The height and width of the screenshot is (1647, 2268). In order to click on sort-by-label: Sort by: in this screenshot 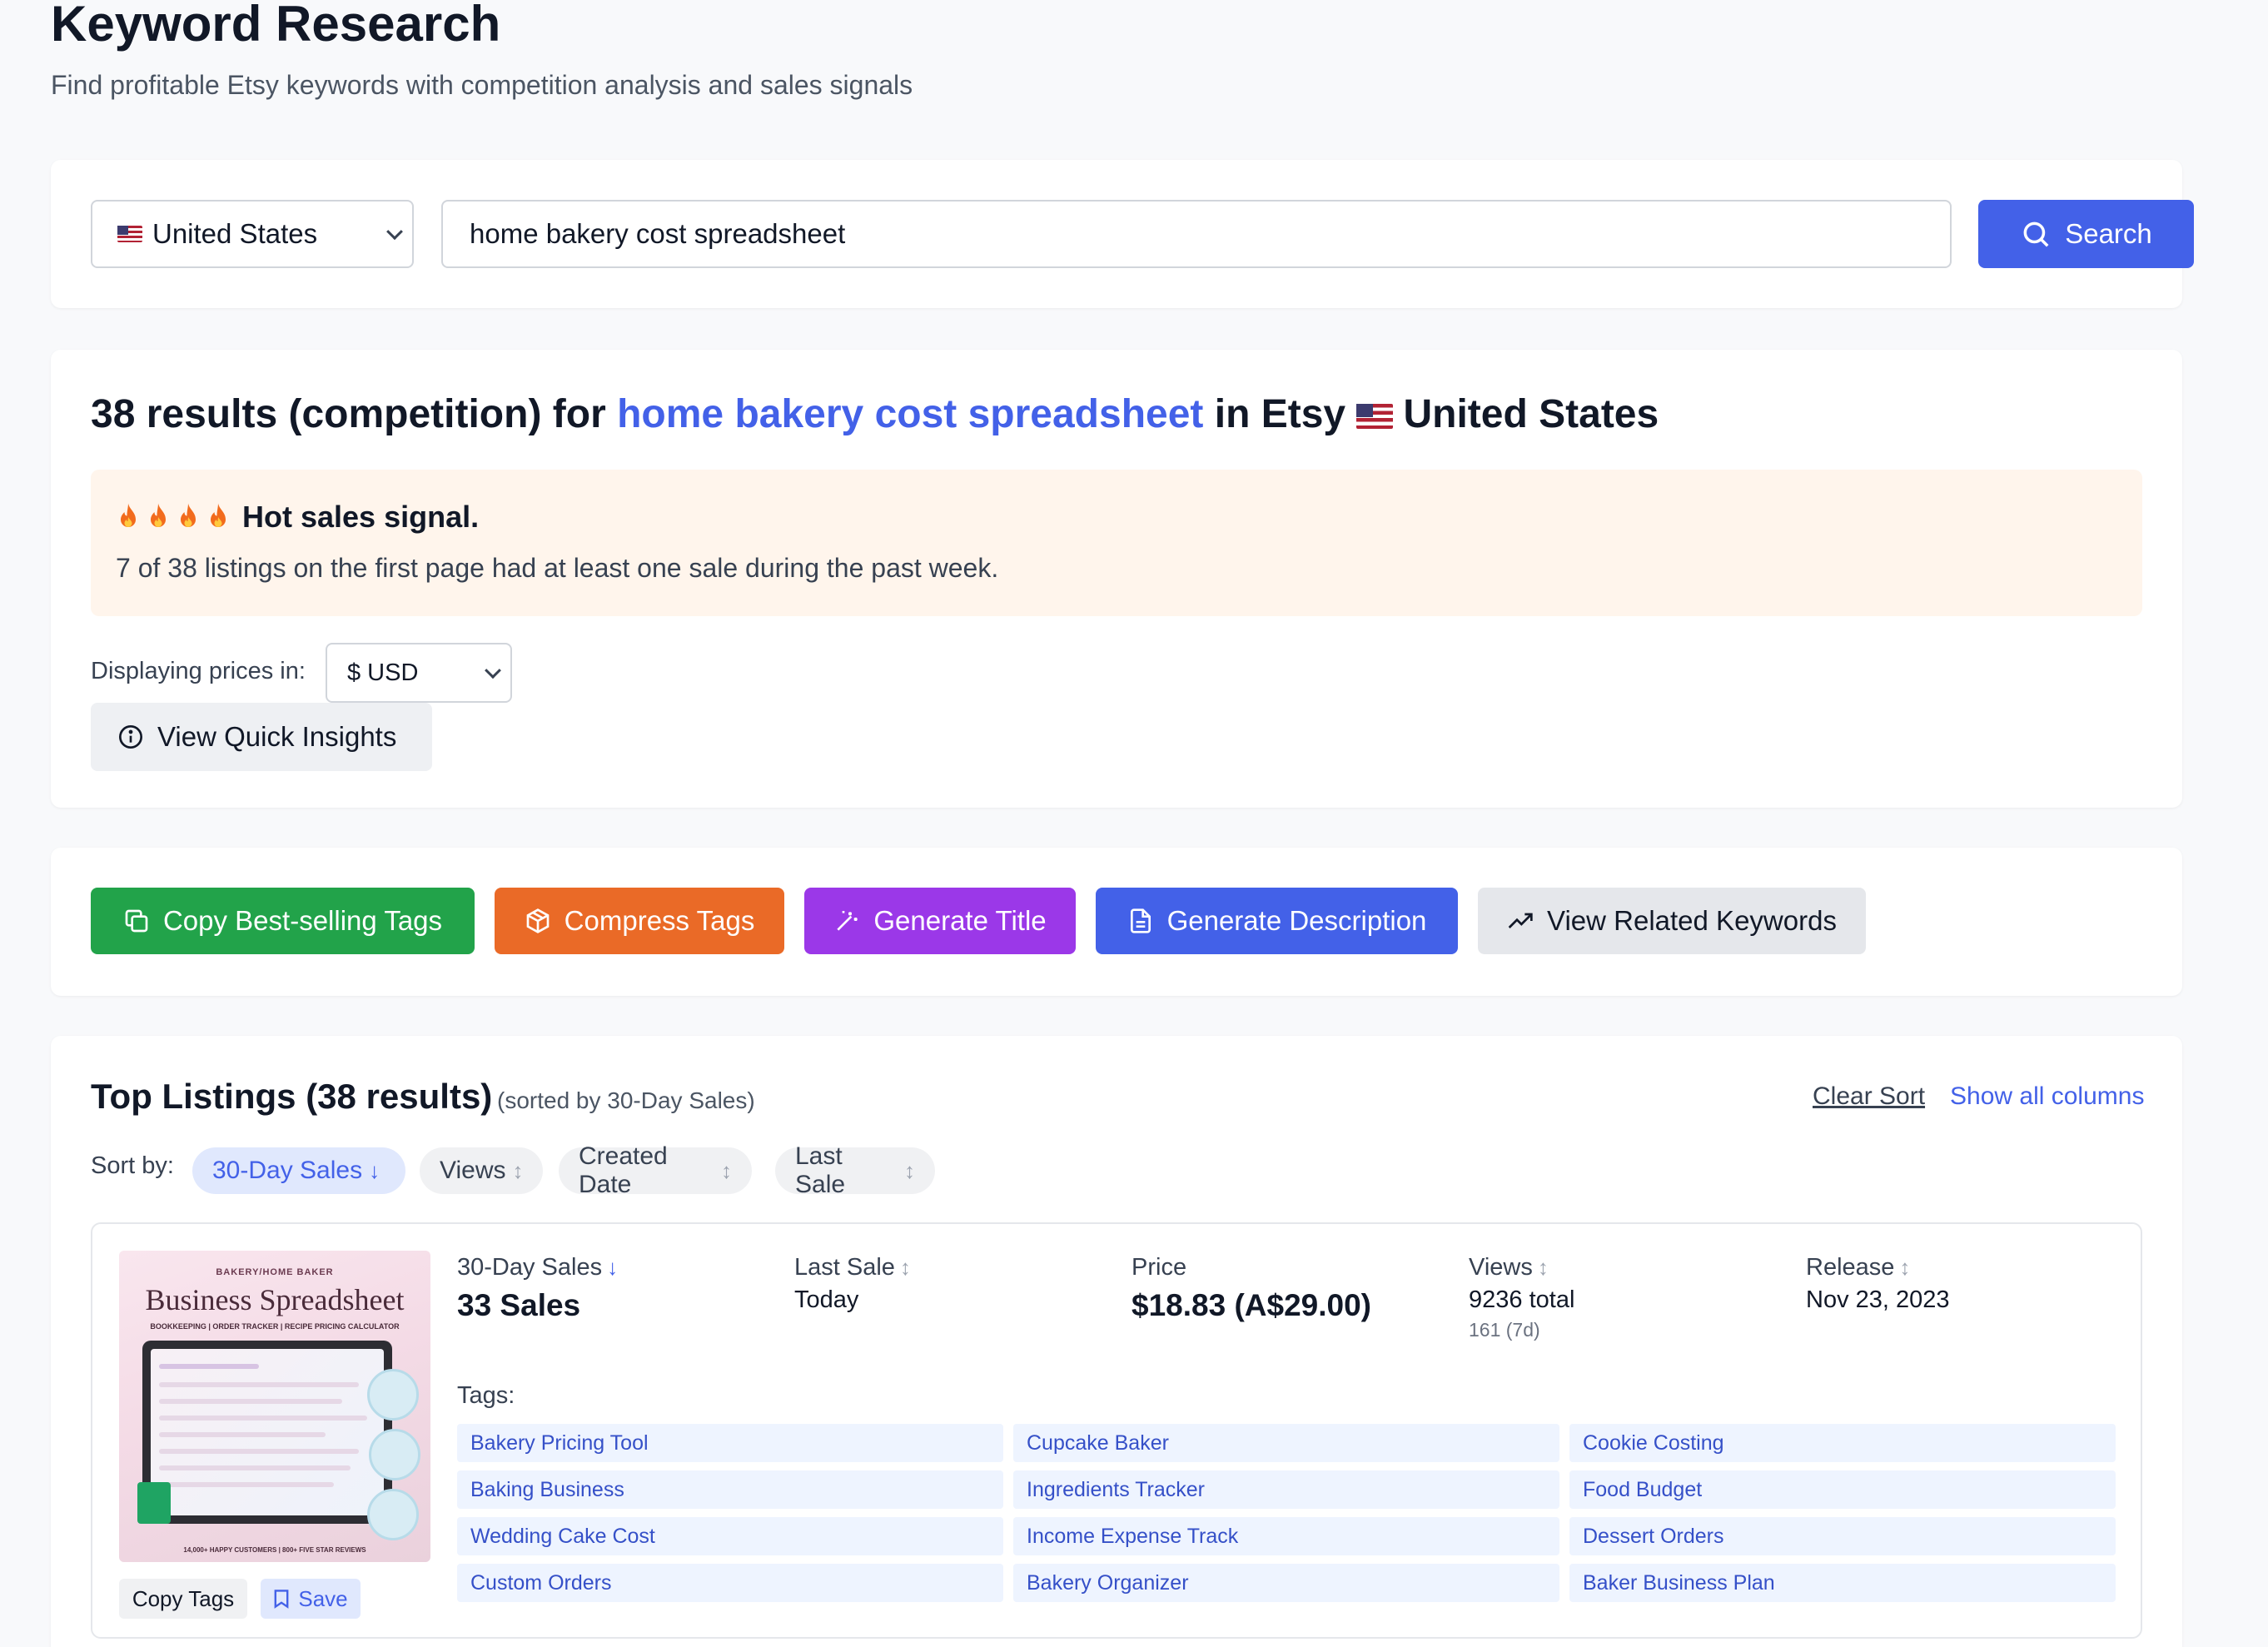, I will do `click(132, 1165)`.